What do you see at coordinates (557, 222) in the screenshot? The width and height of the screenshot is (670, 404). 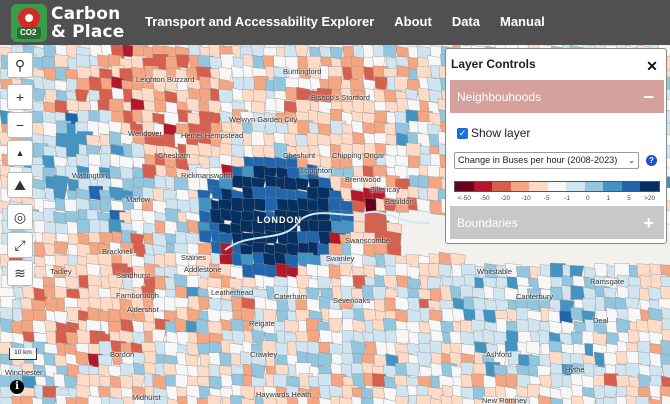 I see `boundaries-section-toggle: Boundaries +` at bounding box center [557, 222].